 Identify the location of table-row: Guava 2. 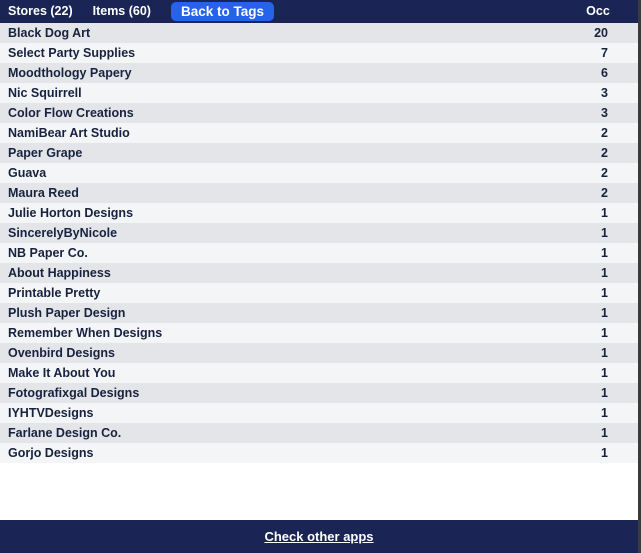
(319, 173).